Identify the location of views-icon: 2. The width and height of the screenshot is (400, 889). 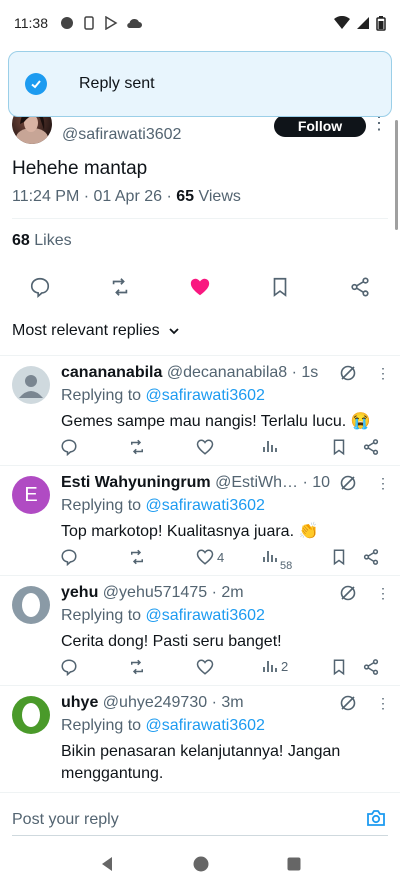
(275, 666).